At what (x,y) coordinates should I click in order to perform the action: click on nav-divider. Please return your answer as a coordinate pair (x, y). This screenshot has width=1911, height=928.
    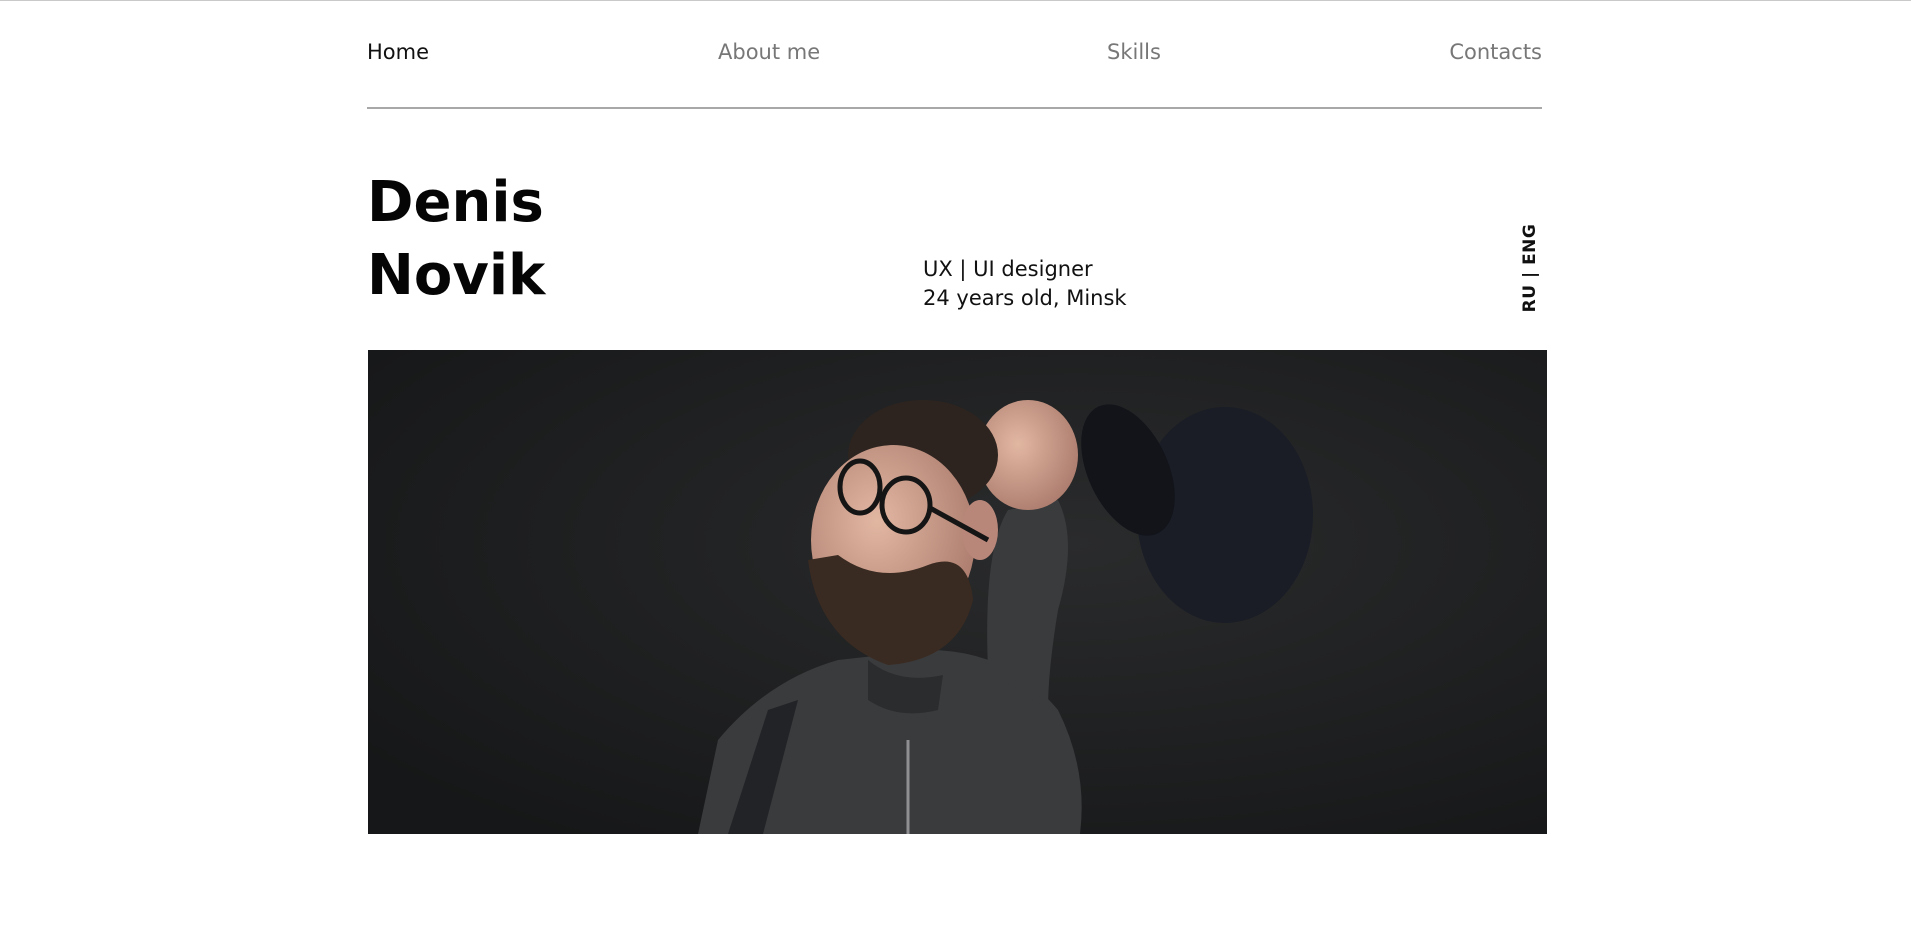
    Looking at the image, I should click on (954, 108).